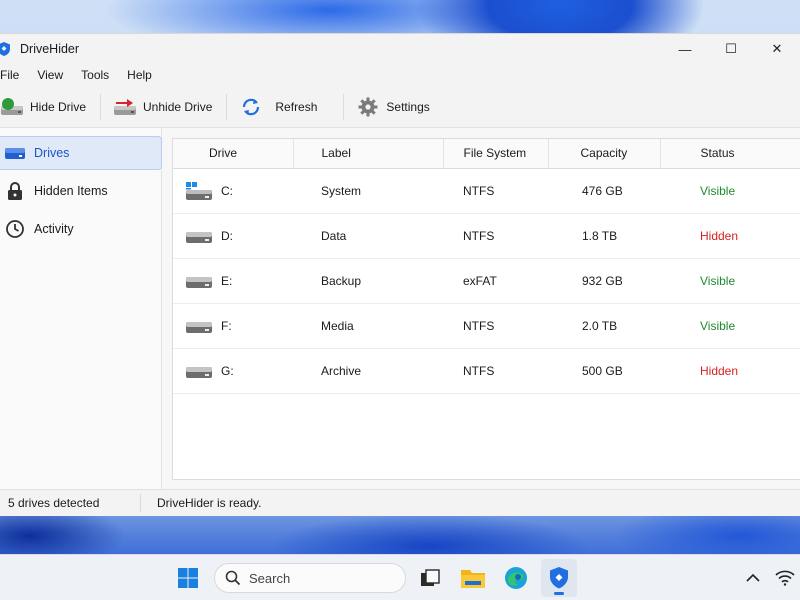  What do you see at coordinates (368, 371) in the screenshot?
I see `drive-label: Archive` at bounding box center [368, 371].